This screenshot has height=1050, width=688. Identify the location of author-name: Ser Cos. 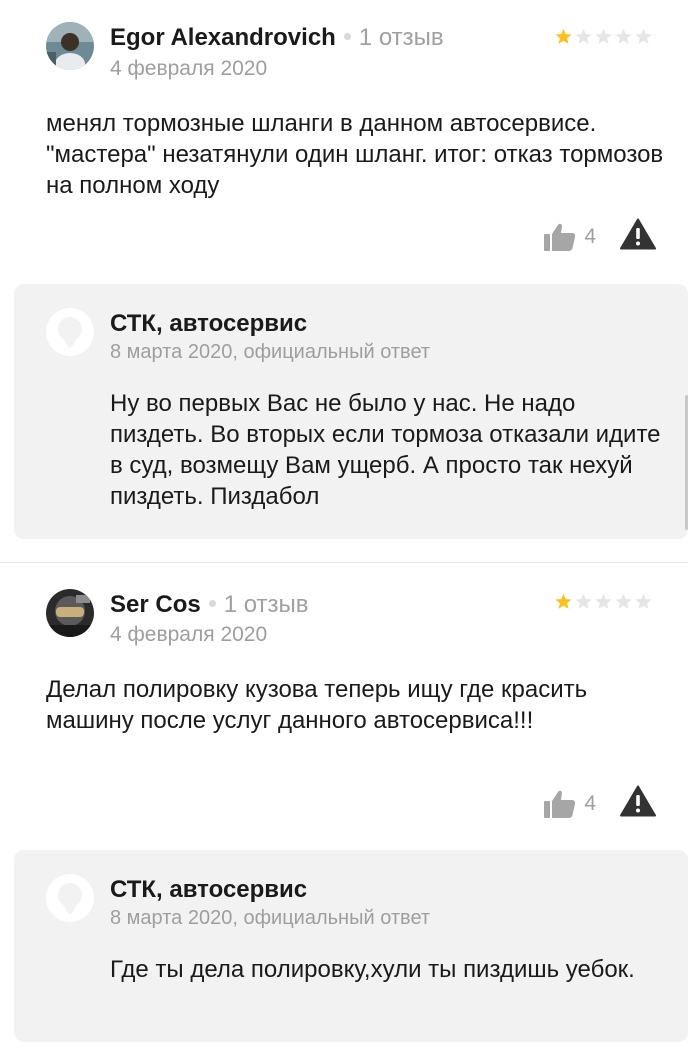
(155, 605).